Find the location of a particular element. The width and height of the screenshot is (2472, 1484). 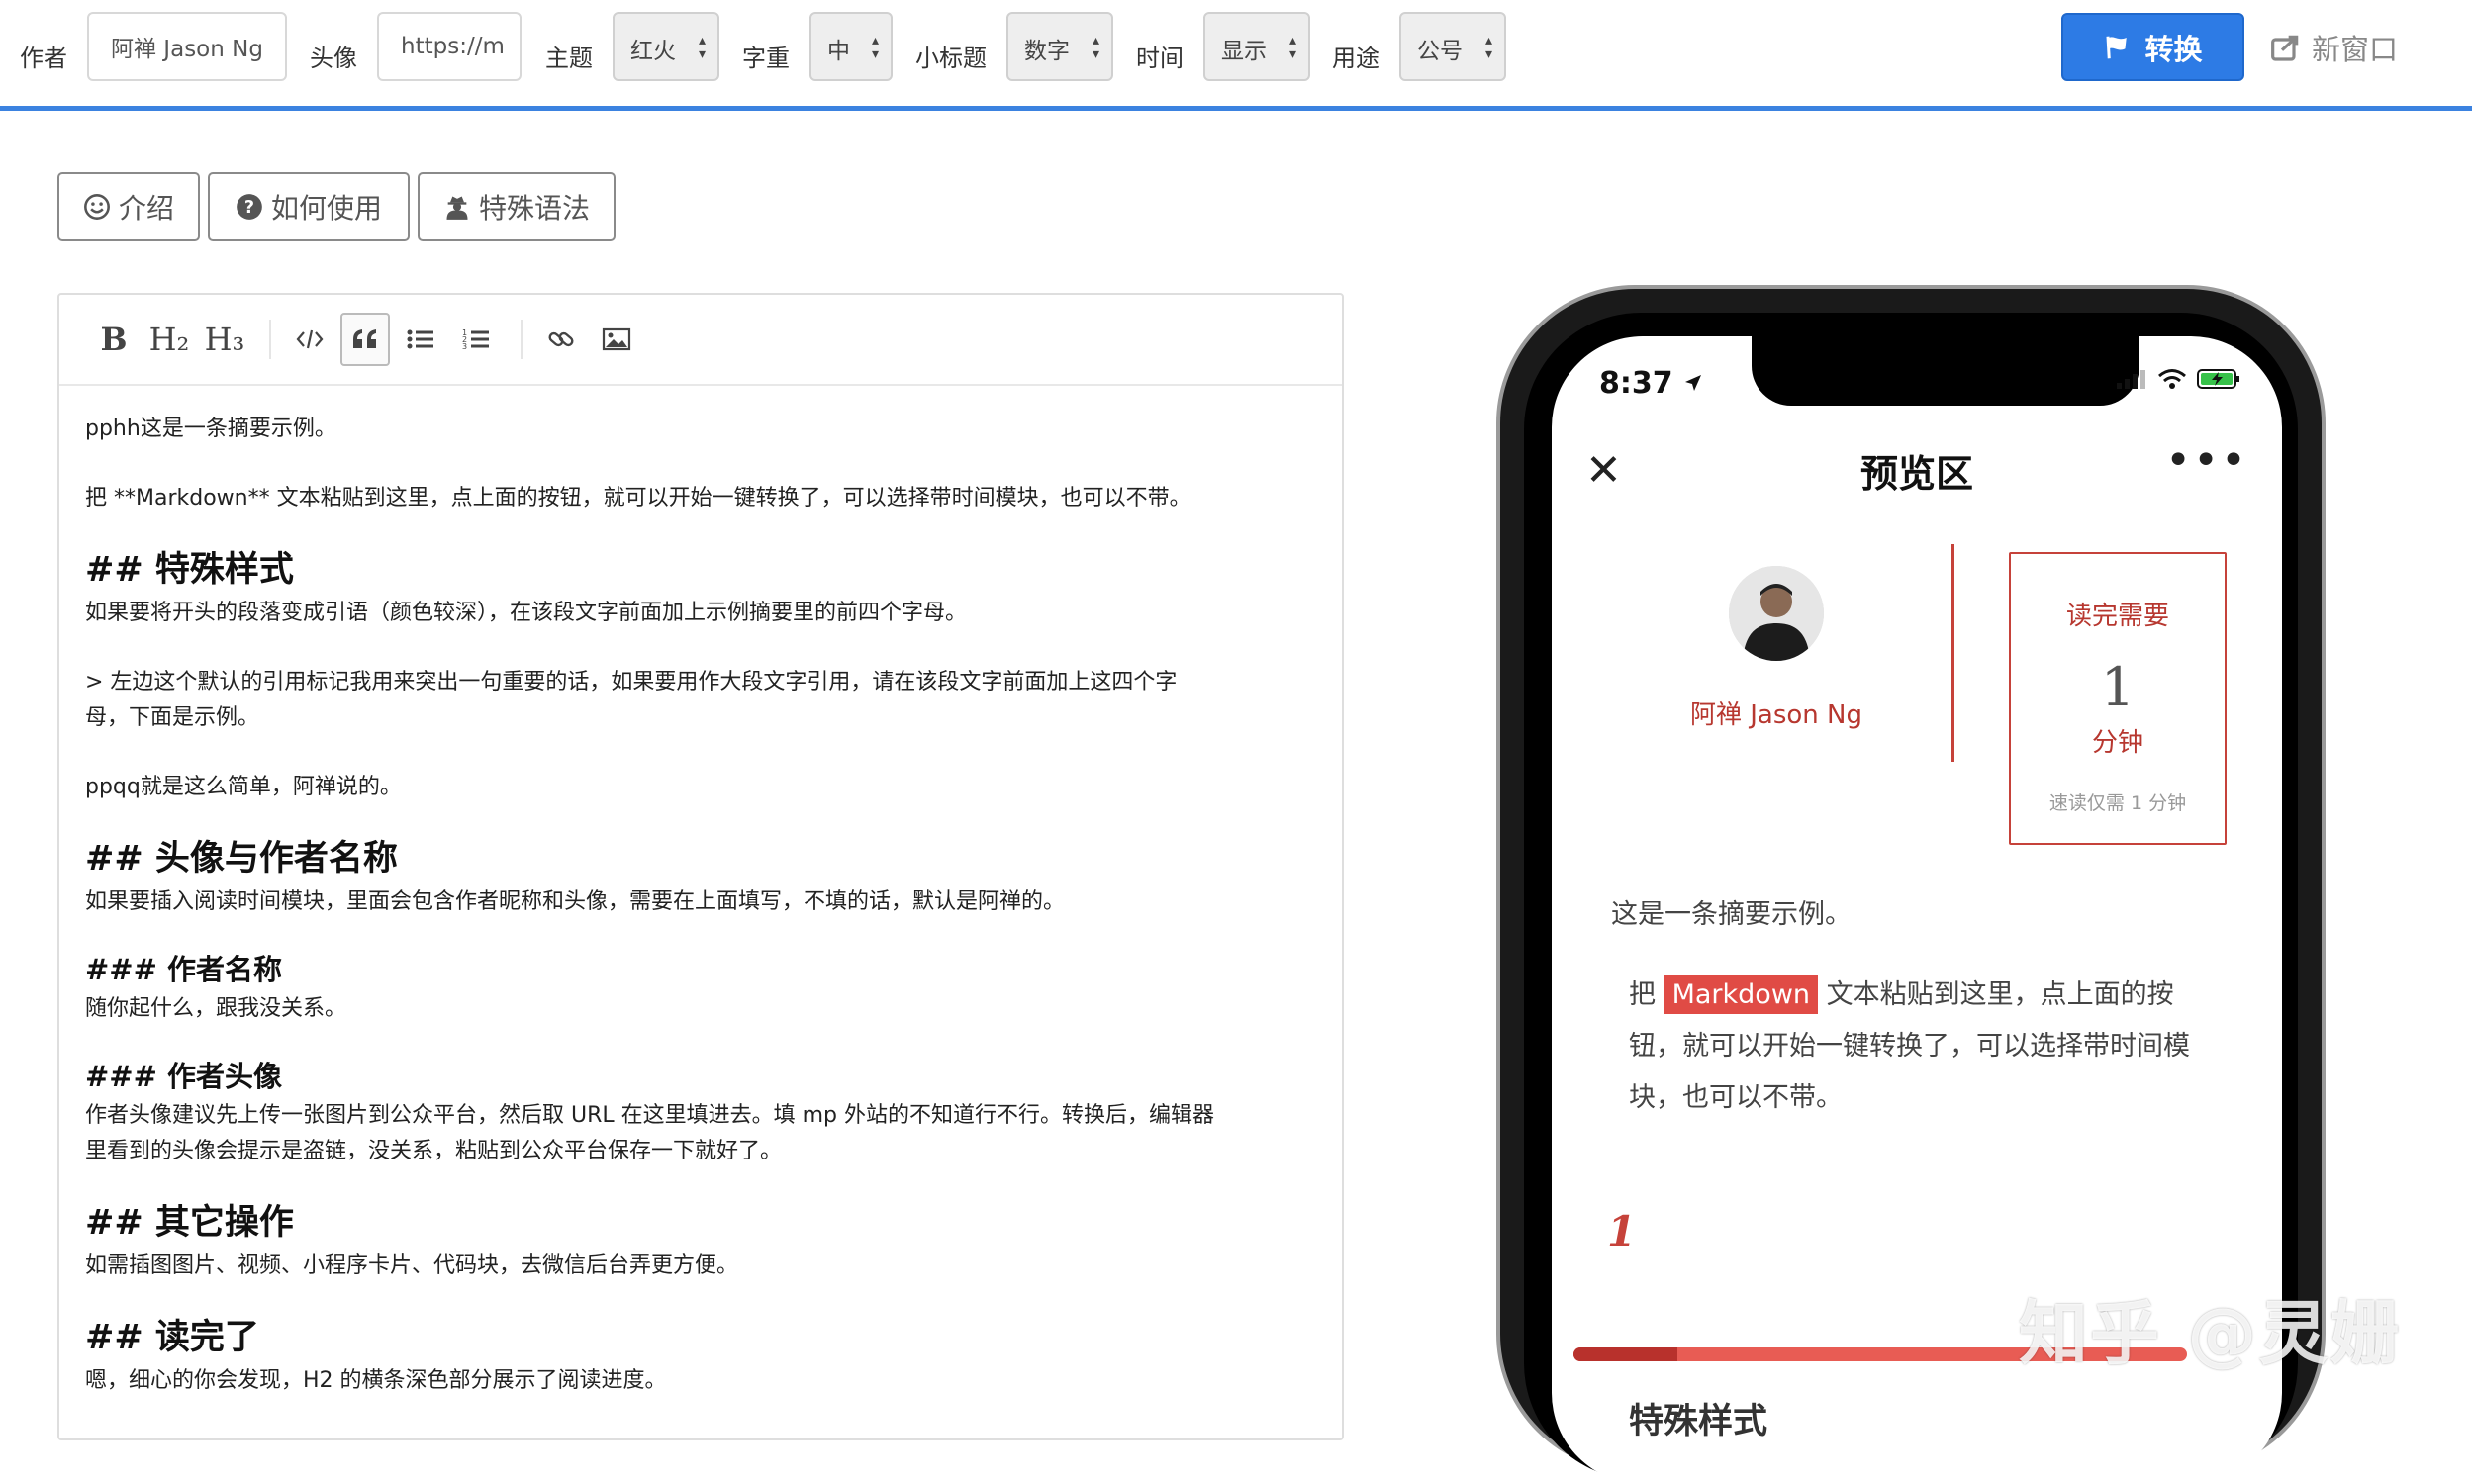

subtitle-select: 数字 ▴ ▾ is located at coordinates (1059, 46).